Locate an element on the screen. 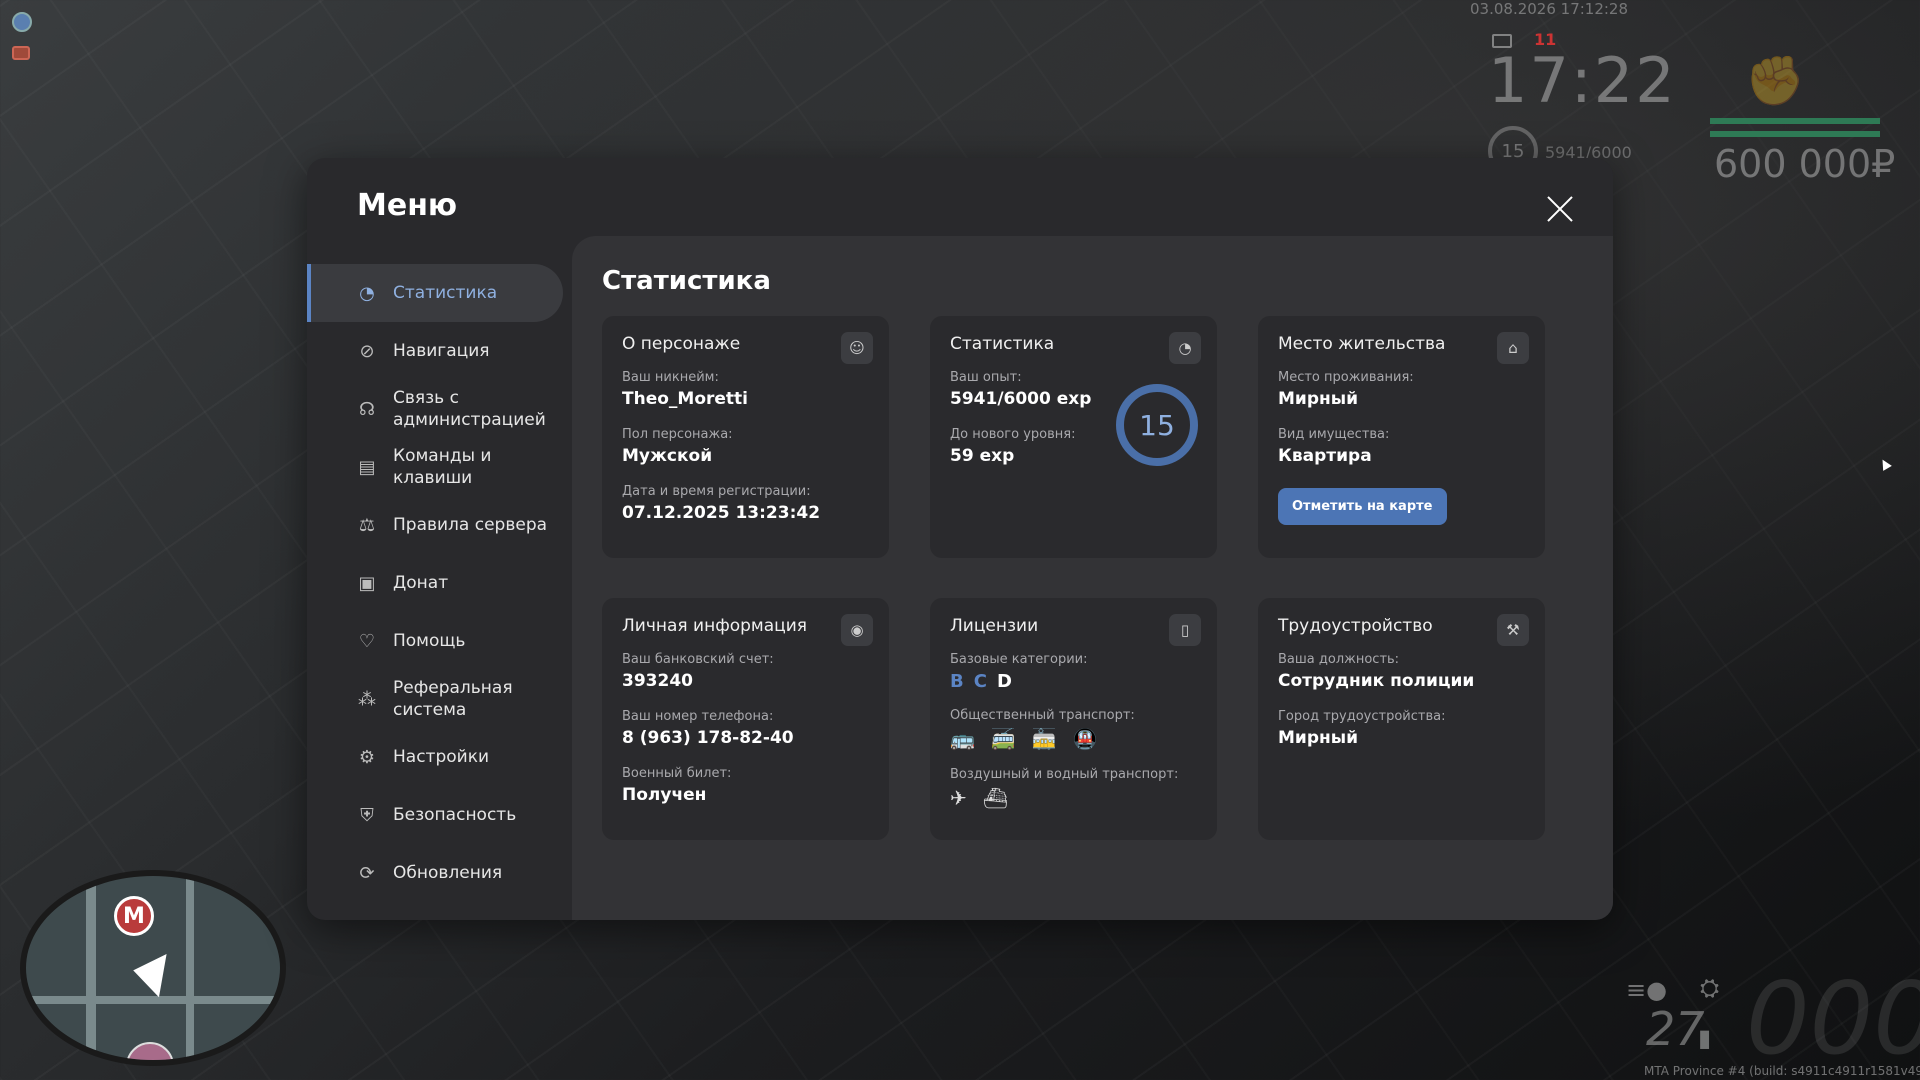 Image resolution: width=1920 pixels, height=1080 pixels. phone-value: 8 (963) 178-82-40 is located at coordinates (708, 738).